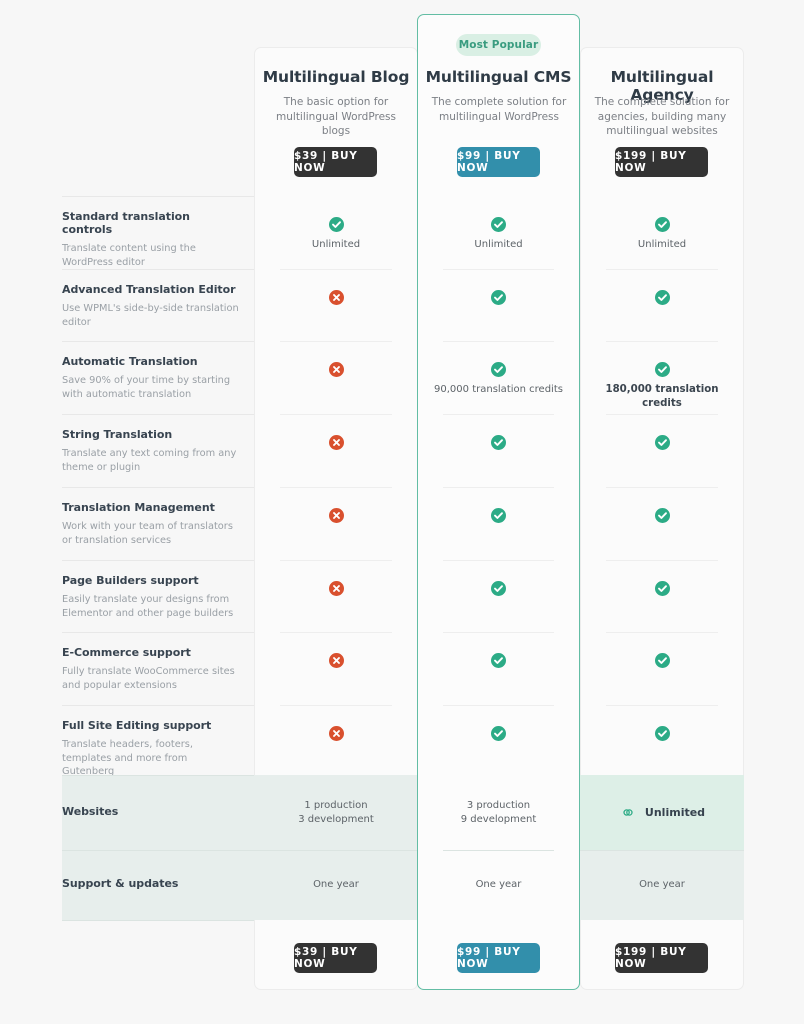  I want to click on feature-title: Full Site Editing support, so click(137, 725).